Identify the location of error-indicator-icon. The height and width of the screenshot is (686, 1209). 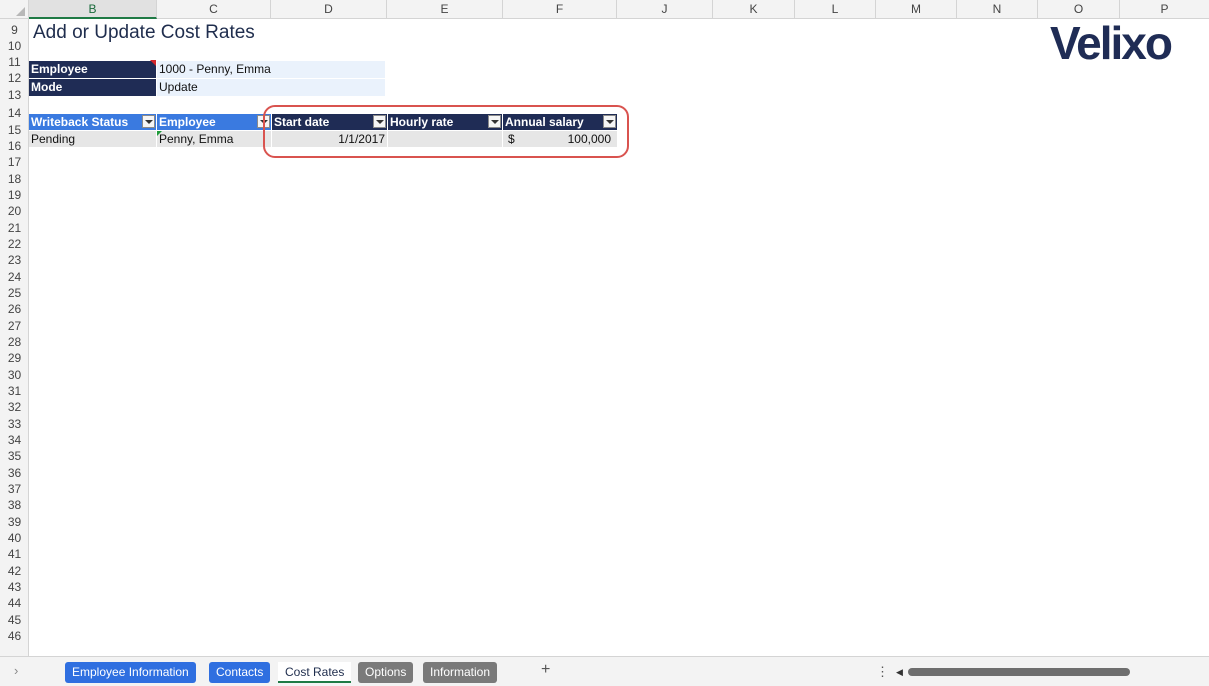
(159, 133).